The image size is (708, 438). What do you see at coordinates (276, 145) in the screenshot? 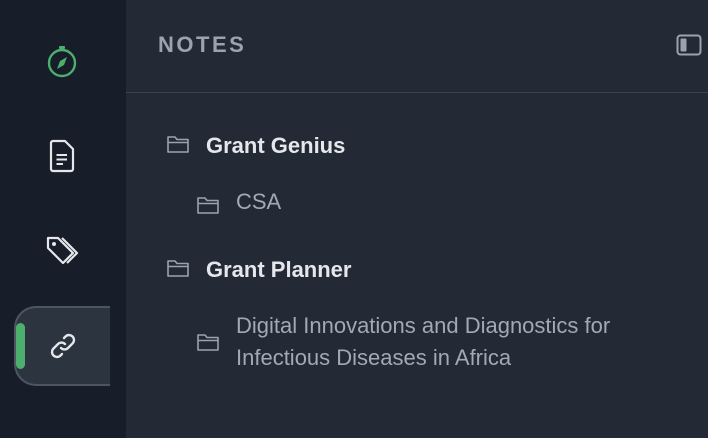
I see `folder-label: Grant Genius` at bounding box center [276, 145].